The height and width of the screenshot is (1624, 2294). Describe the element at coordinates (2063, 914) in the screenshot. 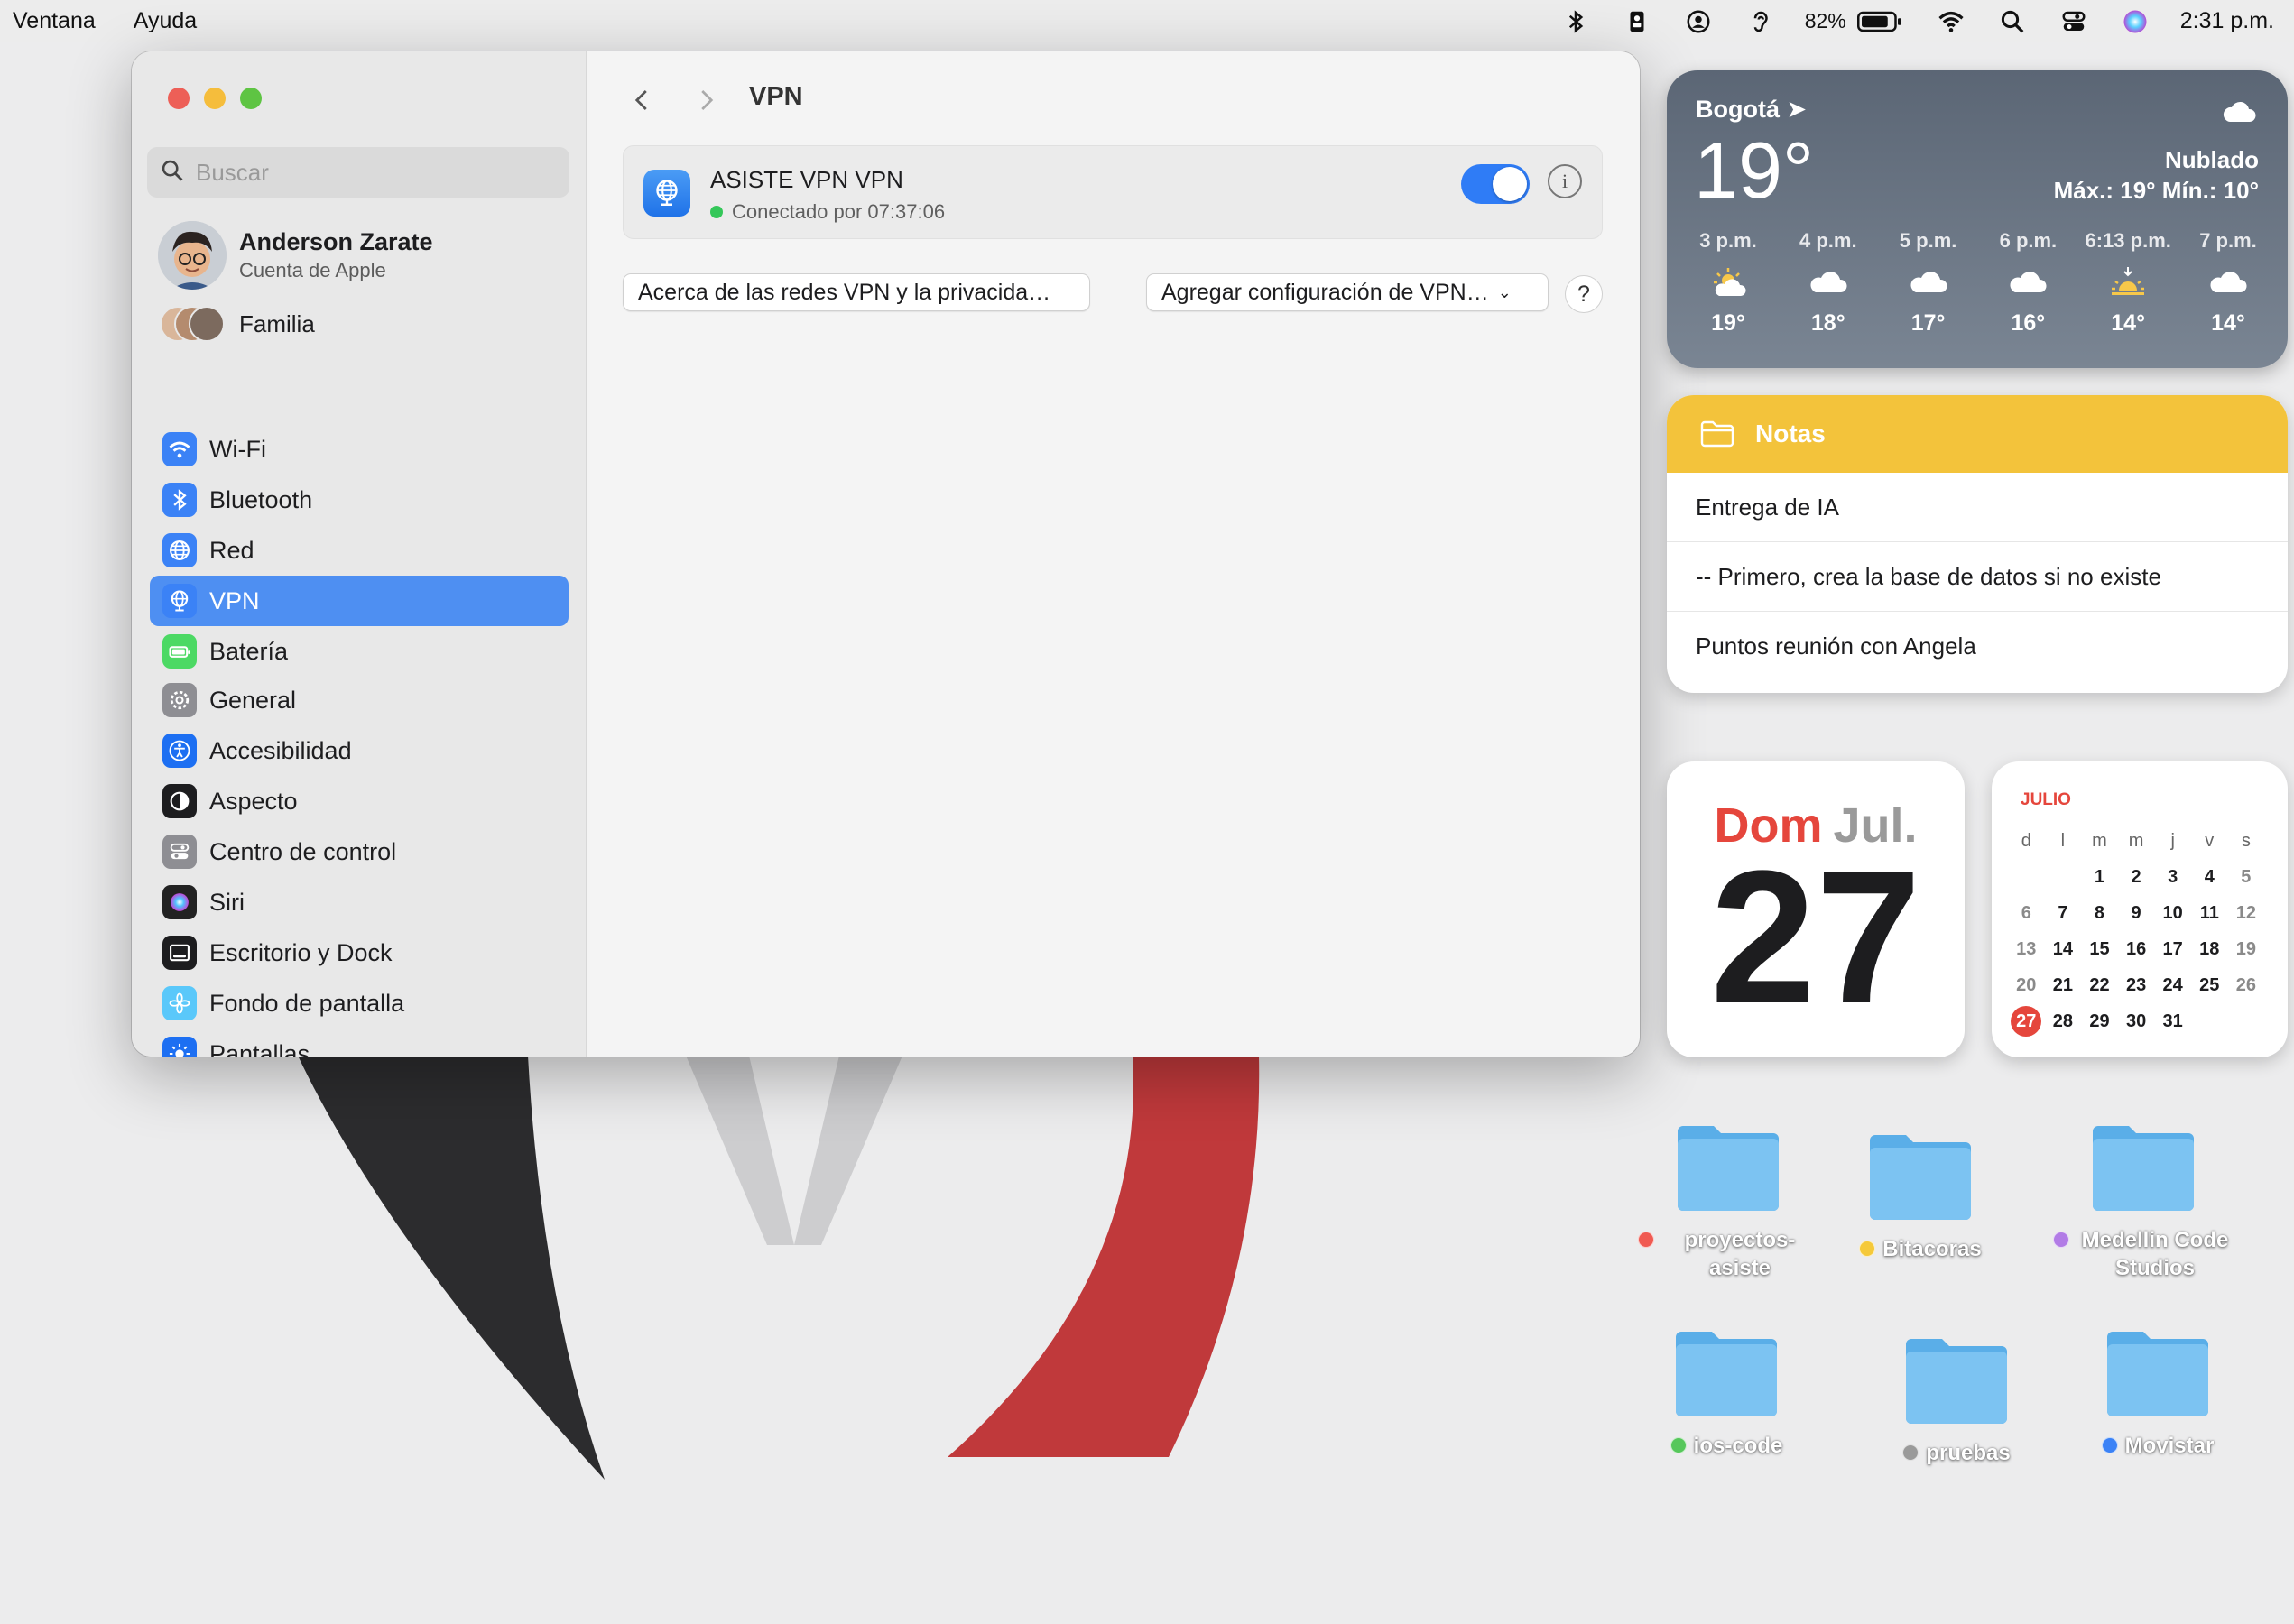

I see `calendar-day: 7` at that location.